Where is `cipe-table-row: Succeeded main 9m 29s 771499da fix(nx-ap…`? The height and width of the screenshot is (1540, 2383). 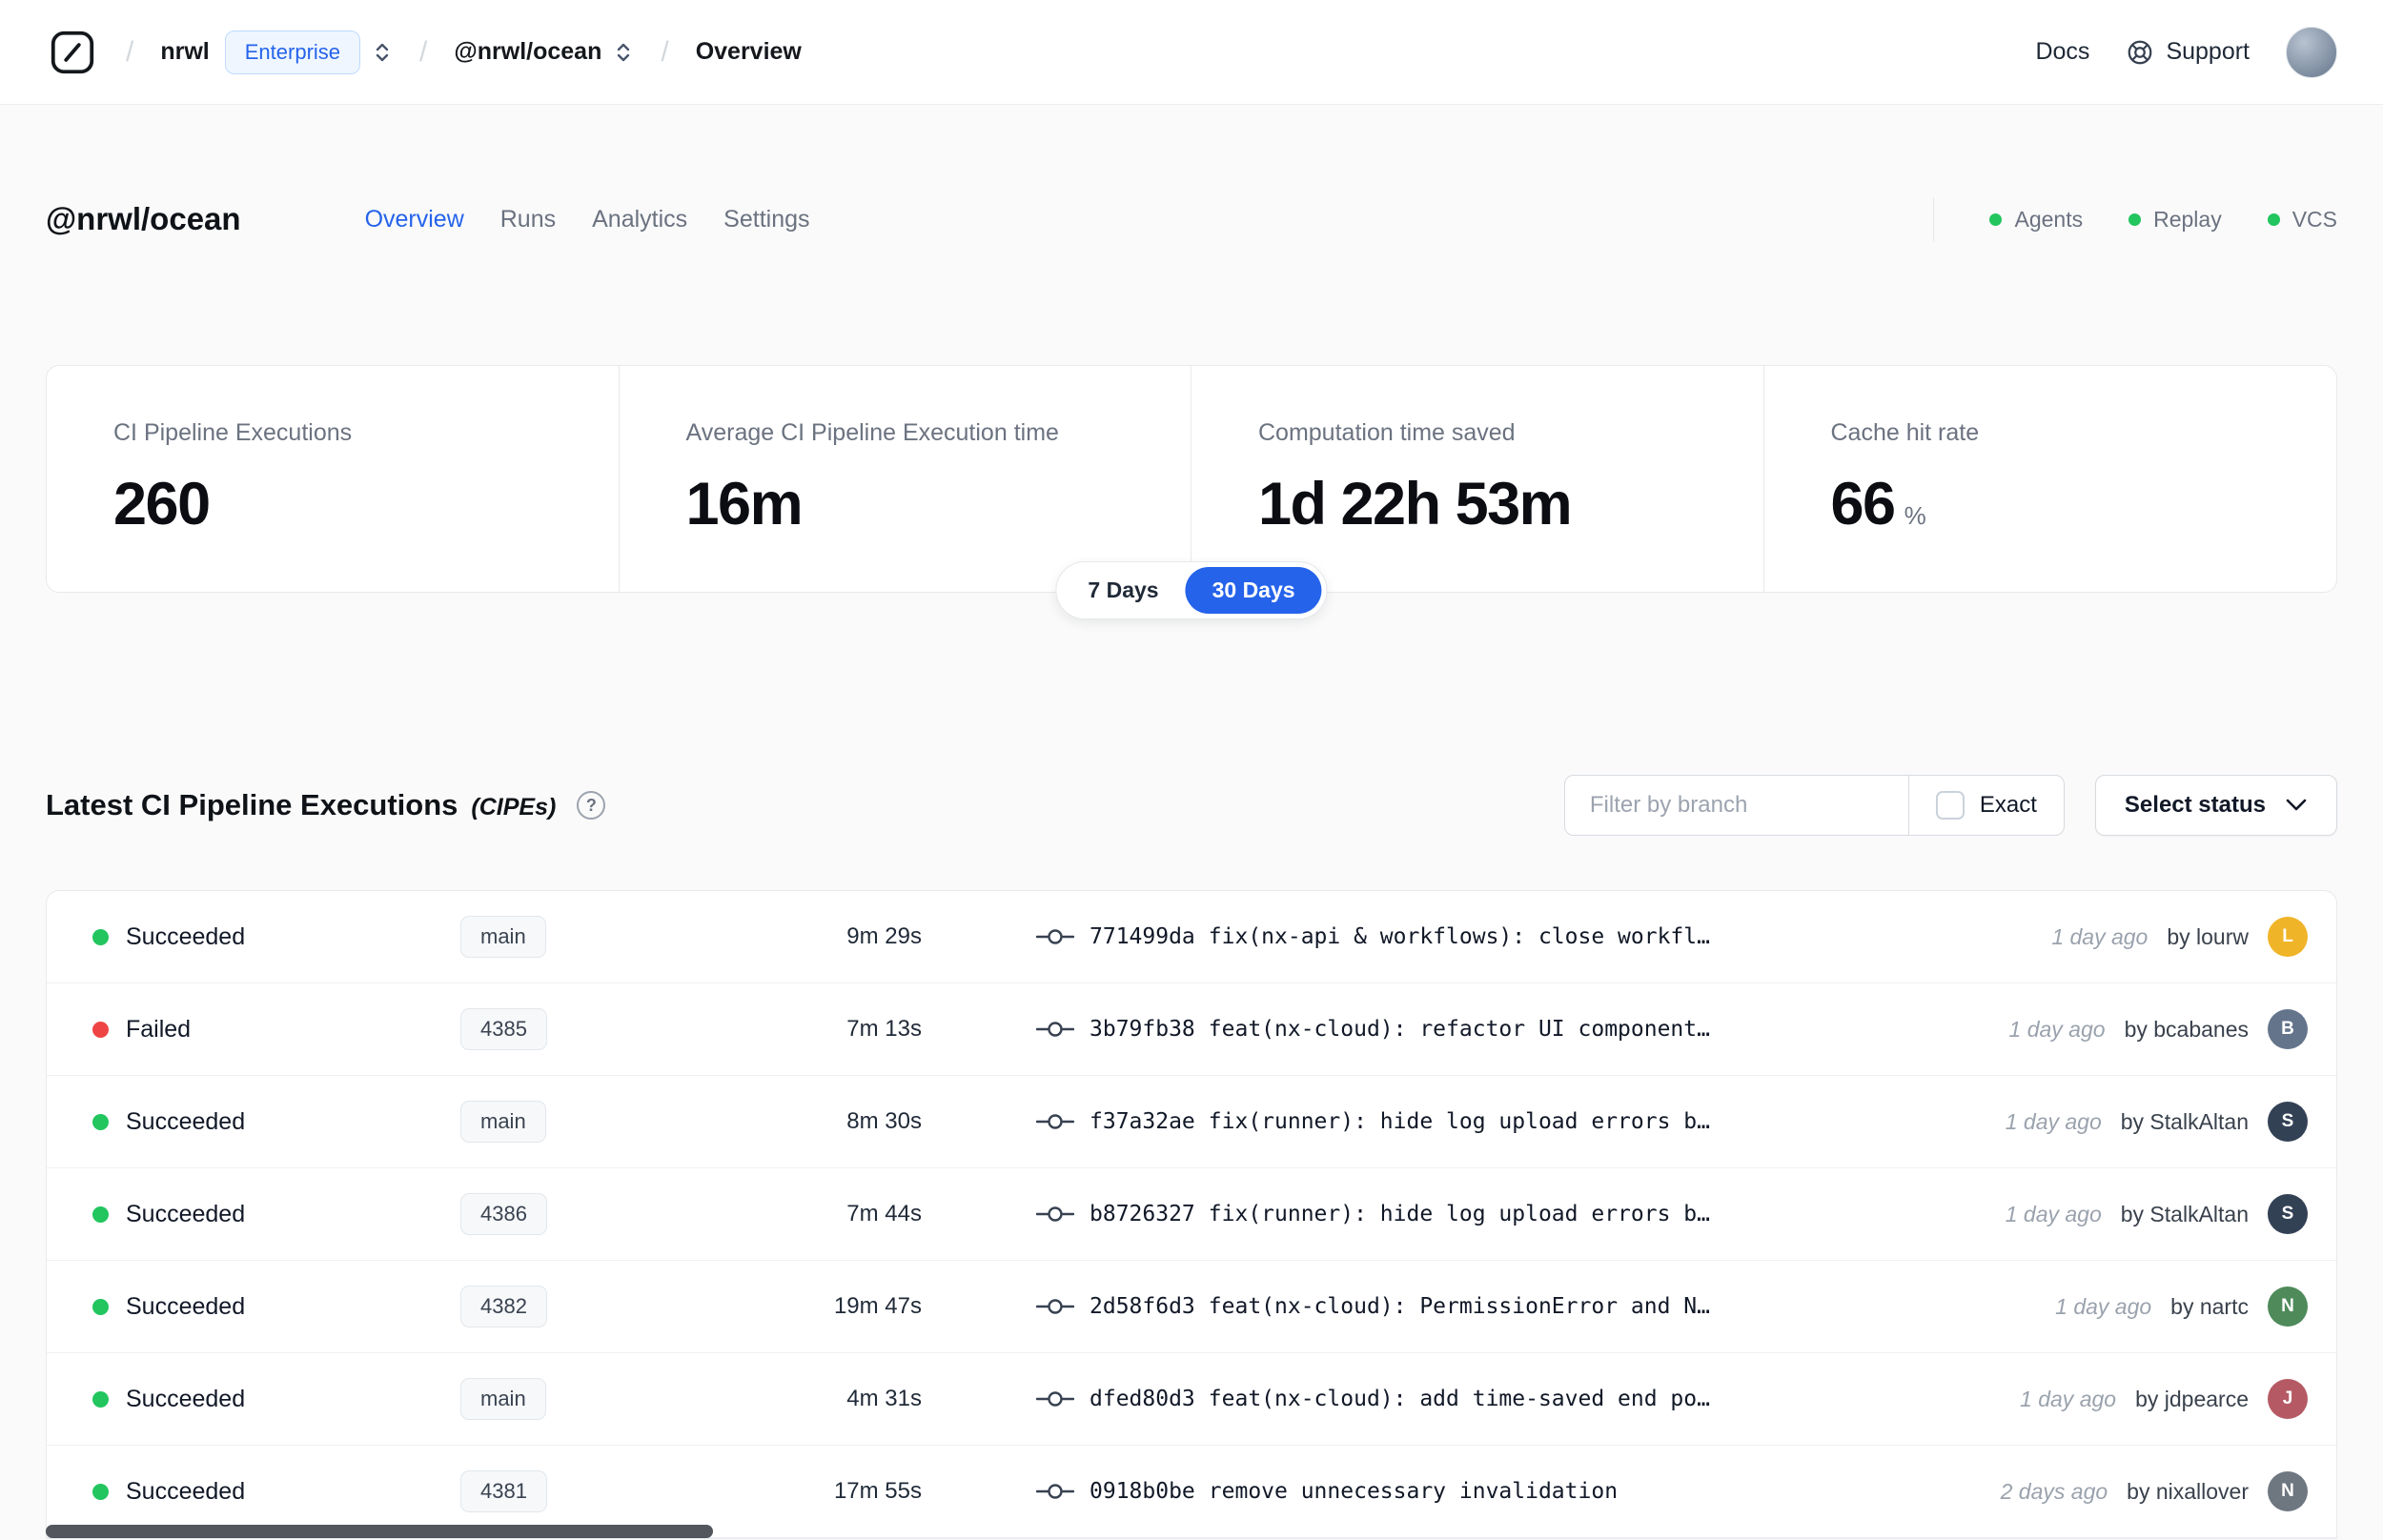
cipe-table-row: Succeeded main 9m 29s 771499da fix(nx-ap… is located at coordinates (1191, 937).